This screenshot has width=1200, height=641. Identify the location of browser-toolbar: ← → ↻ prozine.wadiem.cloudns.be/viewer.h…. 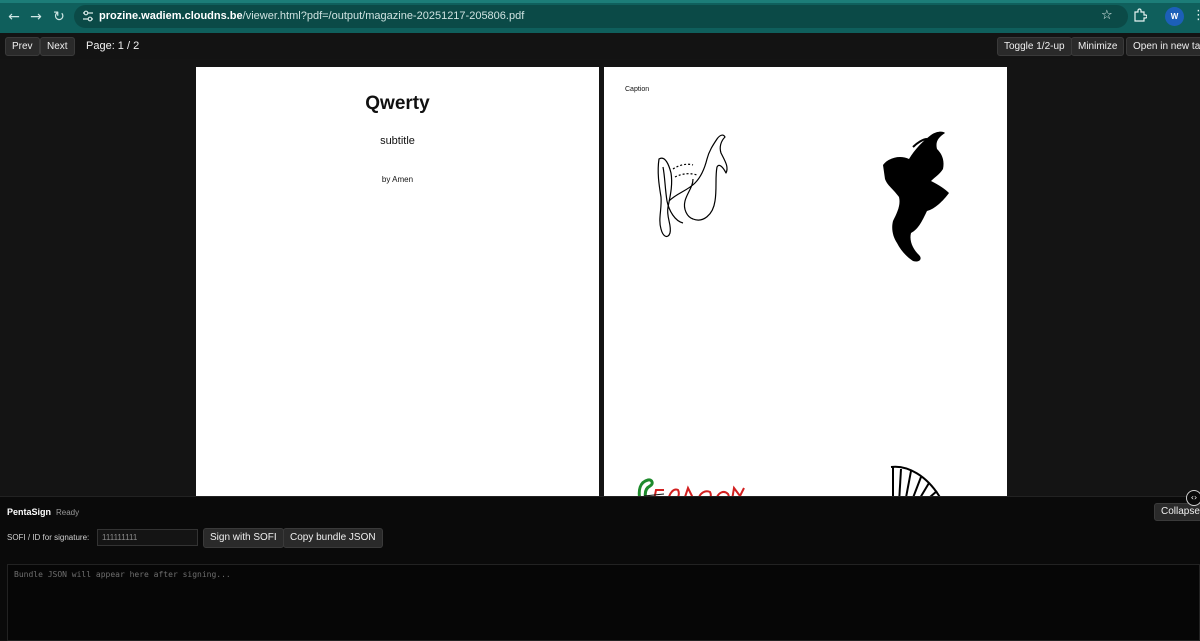
(600, 16).